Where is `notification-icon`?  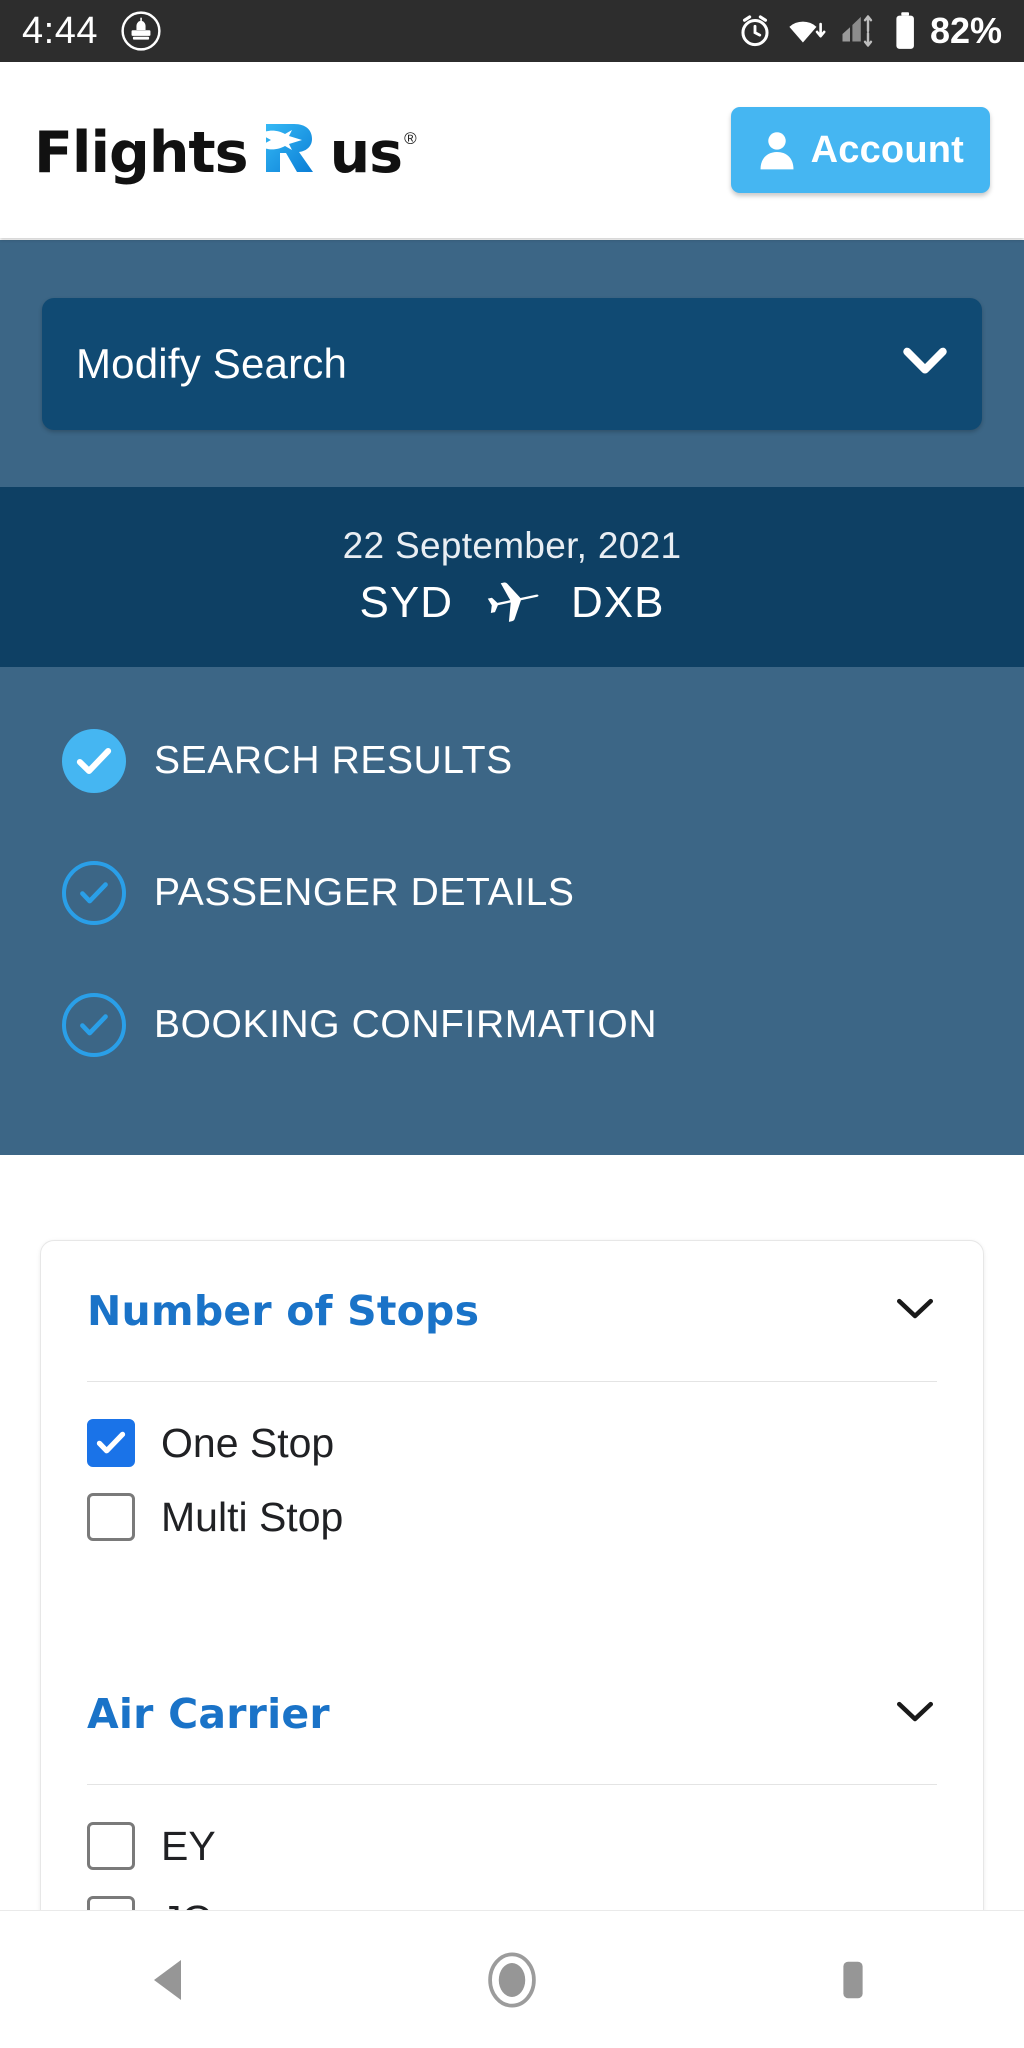
notification-icon is located at coordinates (141, 31).